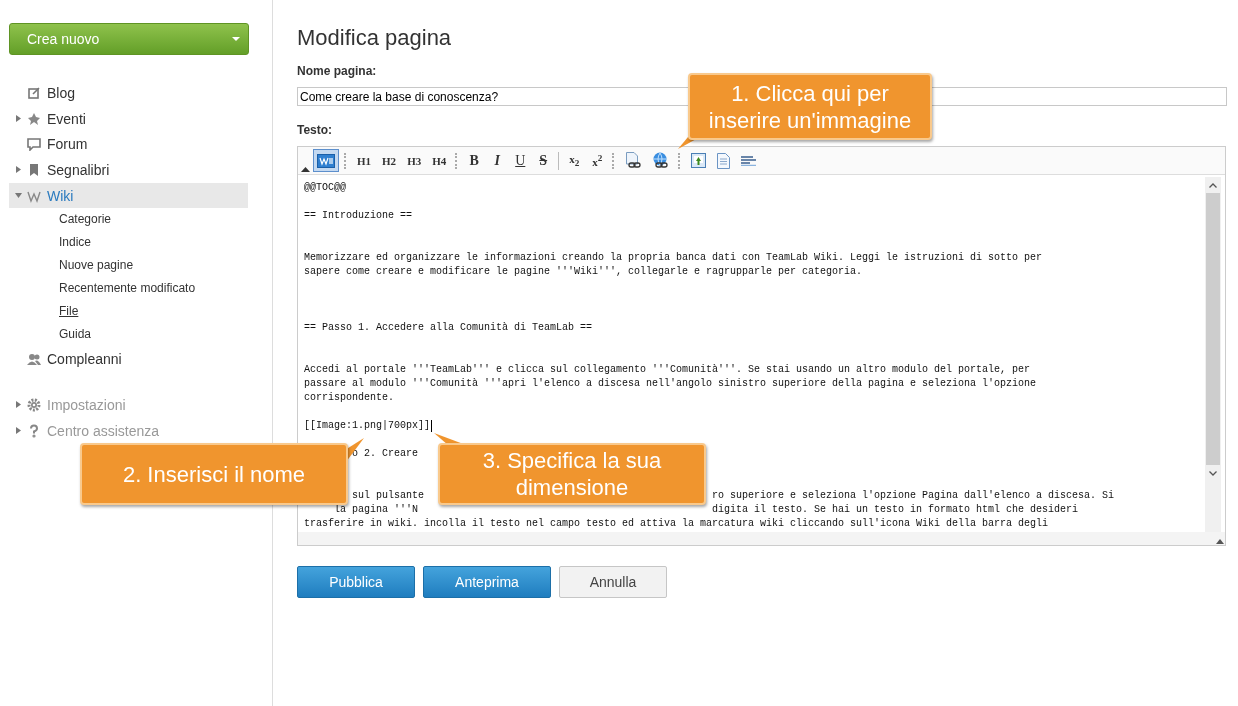 Image resolution: width=1238 pixels, height=706 pixels. I want to click on text-line: corrispondente., so click(349, 398).